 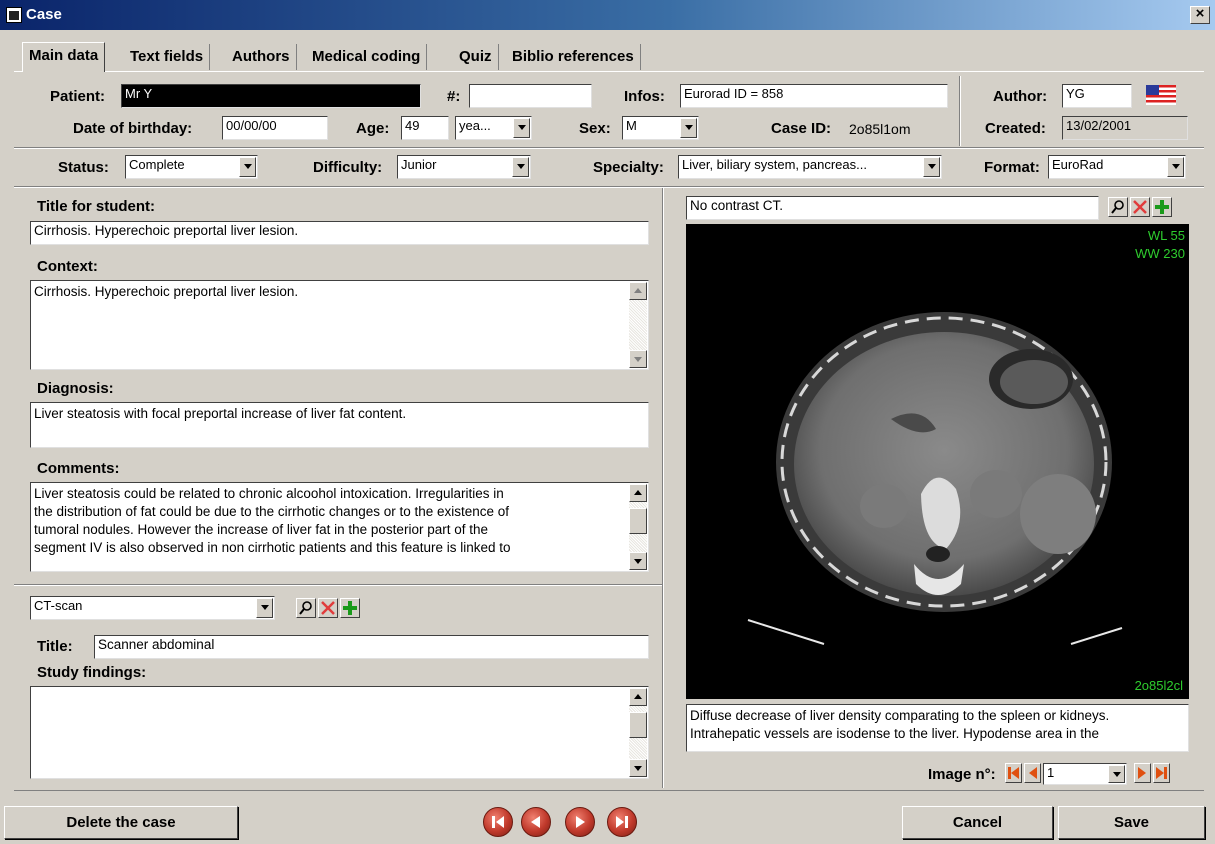 I want to click on patient-field: Mr Y, so click(x=271, y=96).